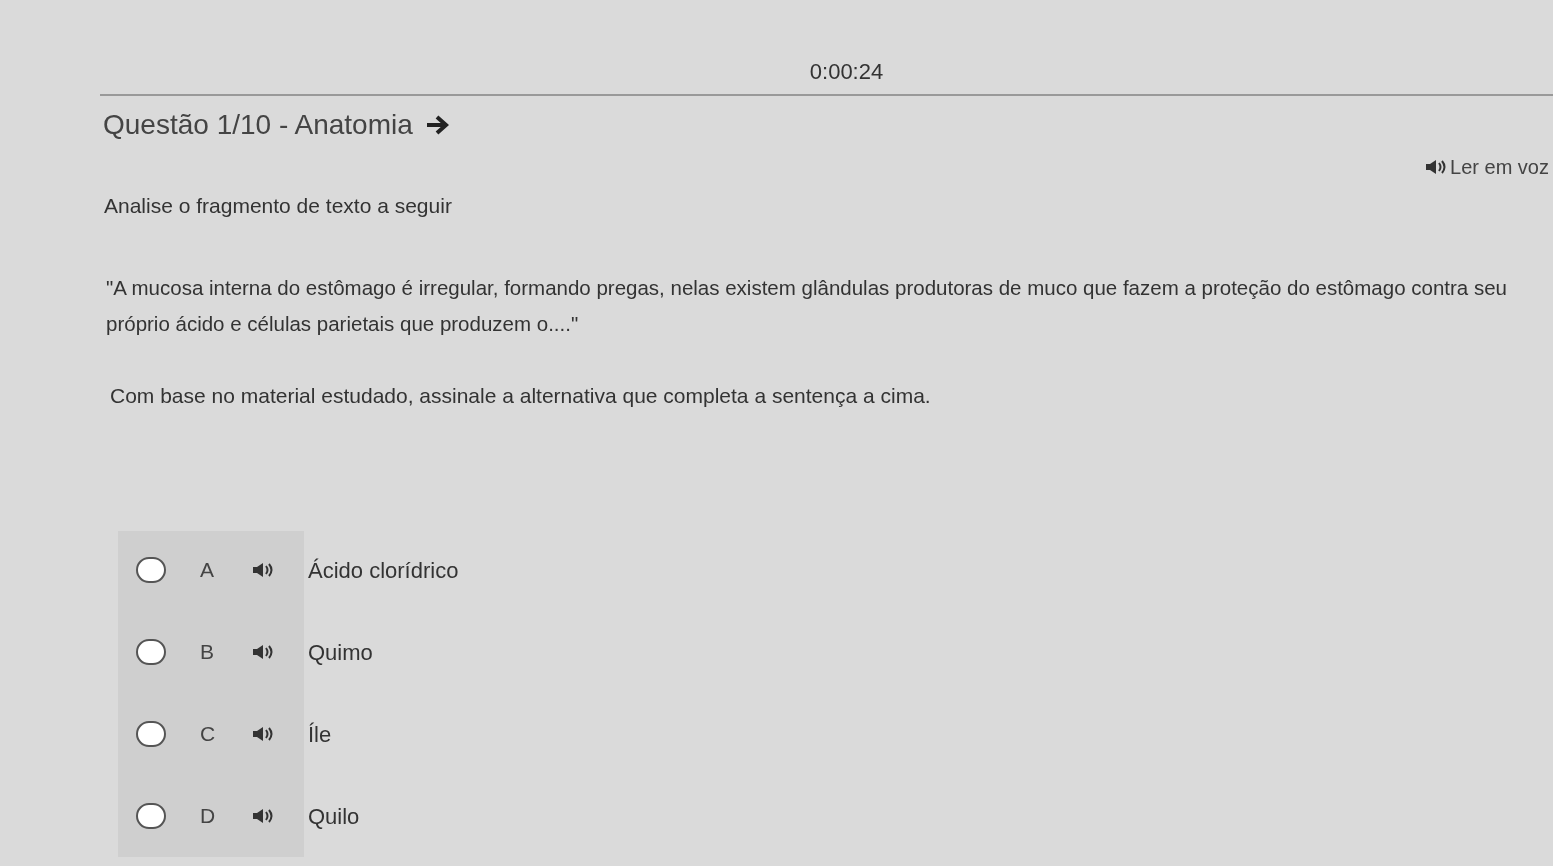 Image resolution: width=1553 pixels, height=866 pixels. I want to click on timer: 0:00:24, so click(846, 72).